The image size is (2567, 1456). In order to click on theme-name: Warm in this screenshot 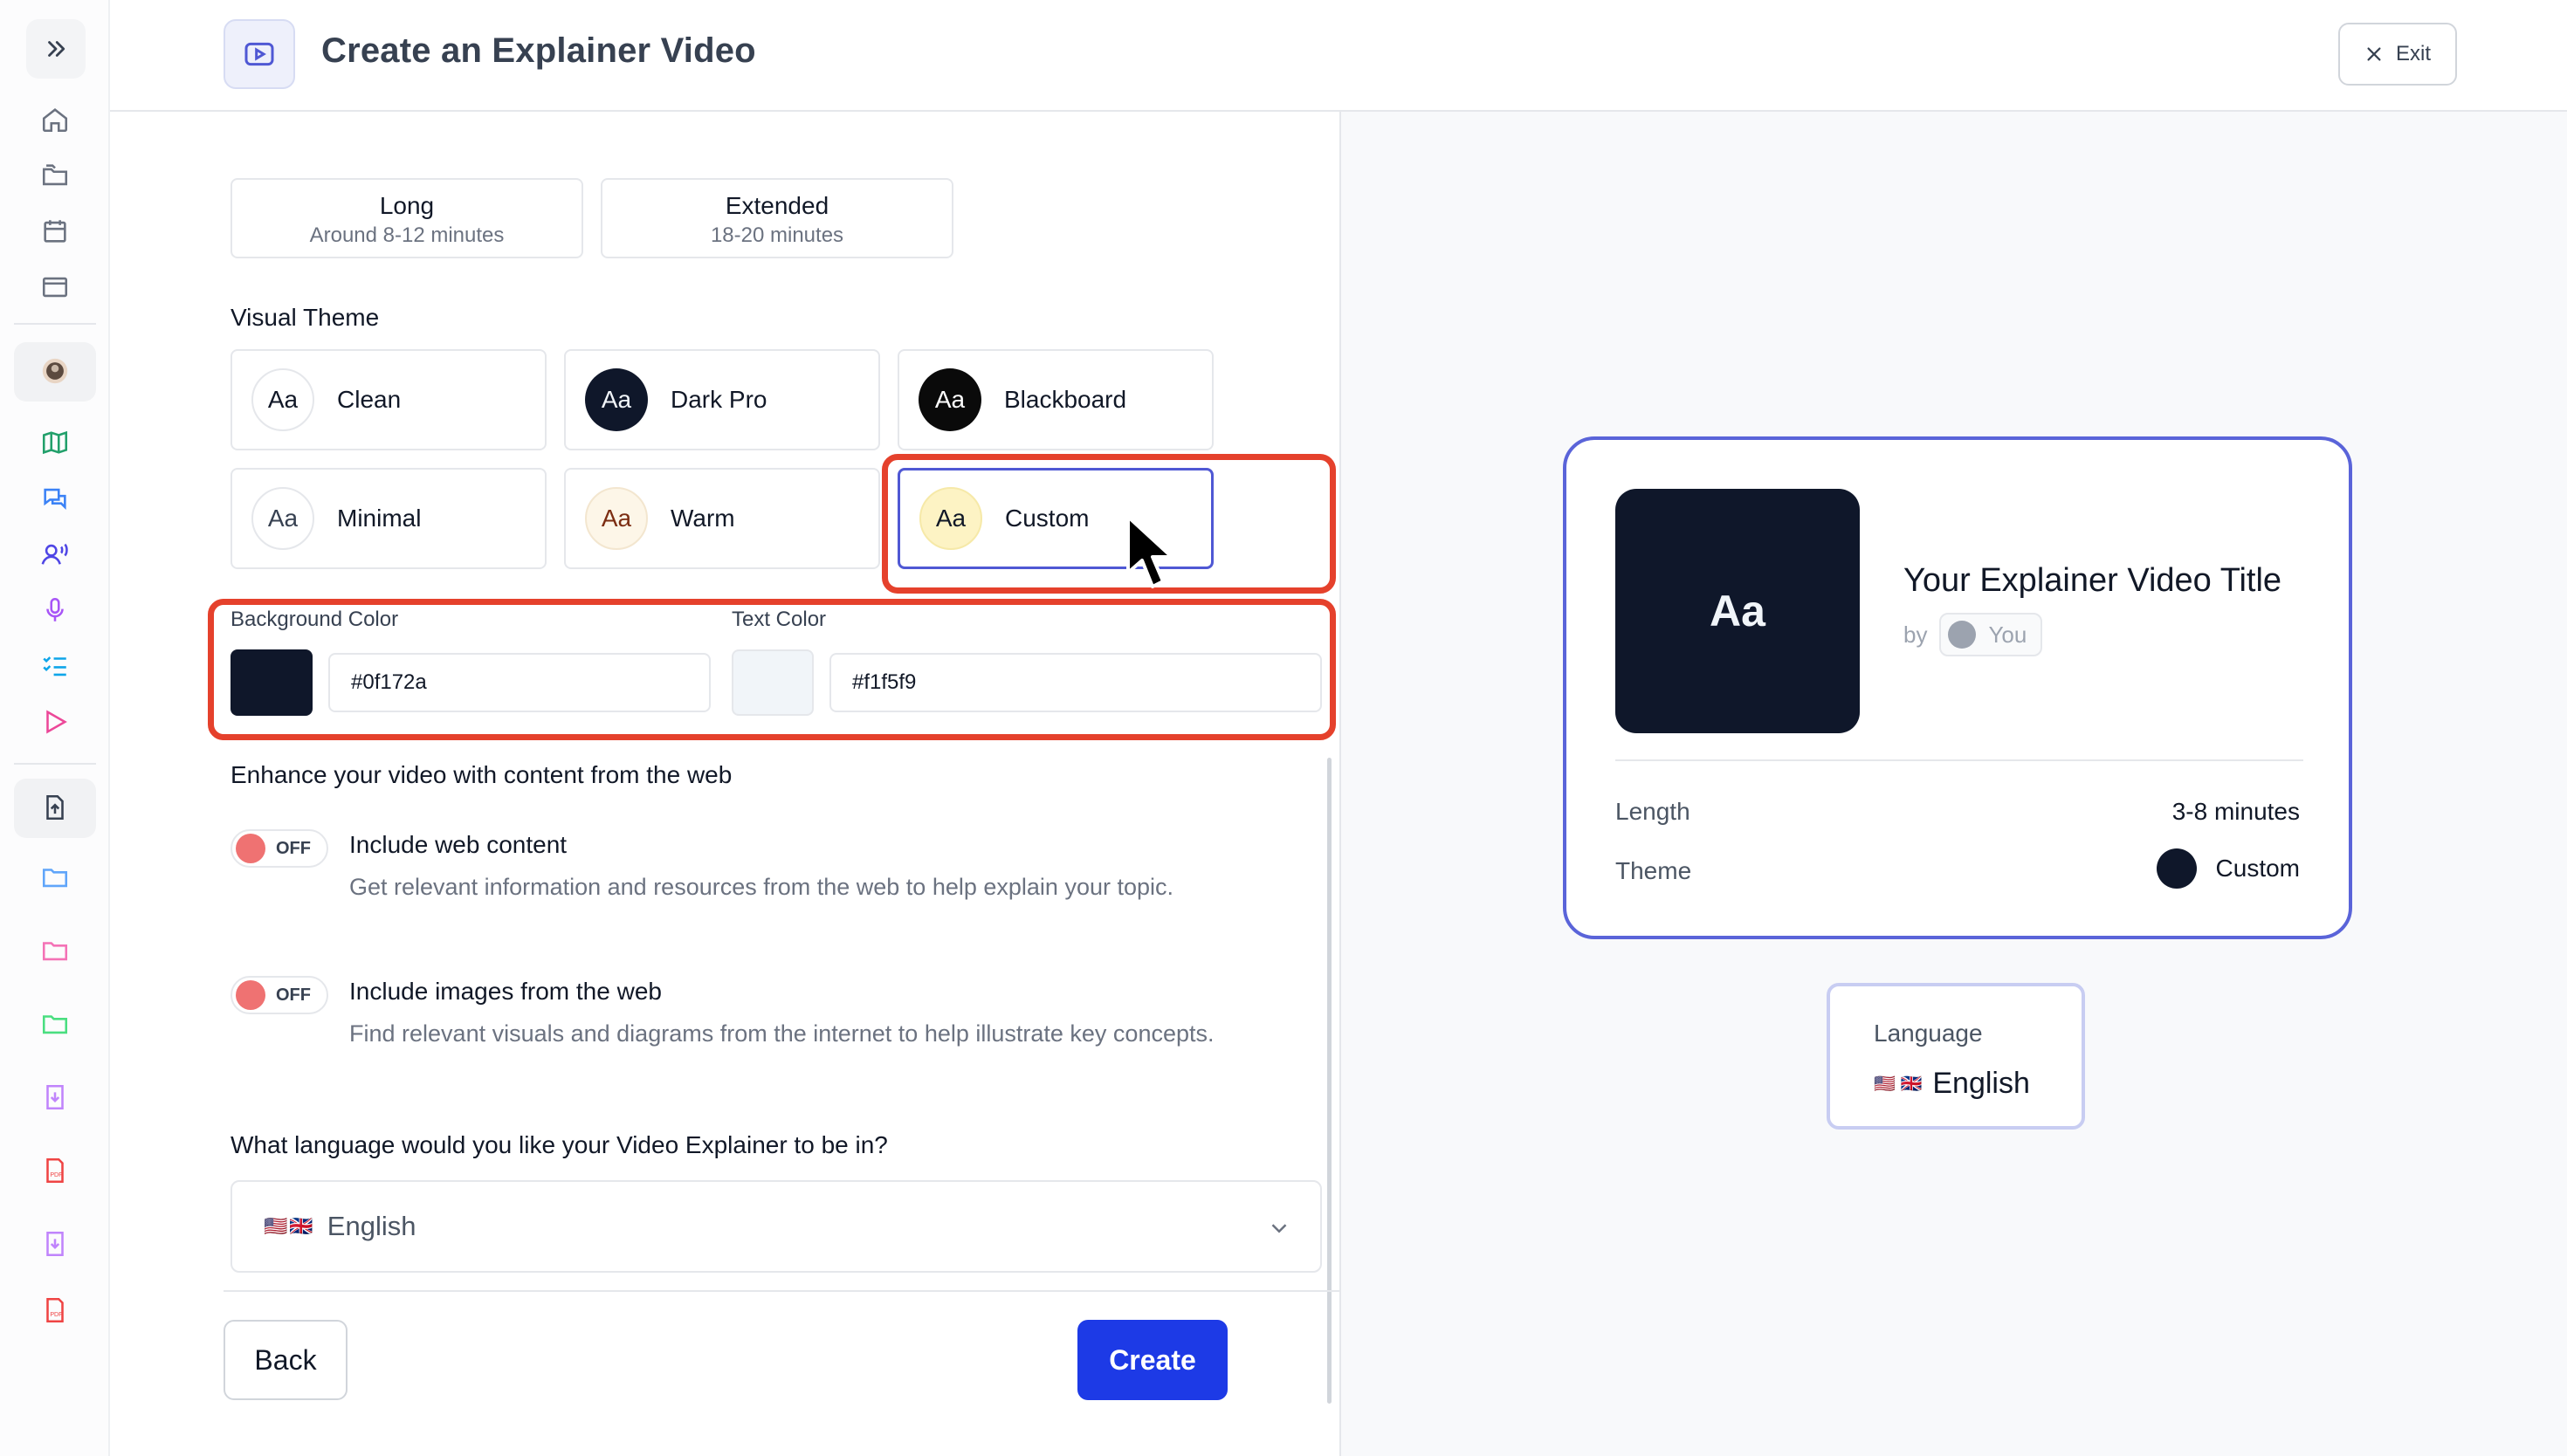, I will do `click(703, 518)`.